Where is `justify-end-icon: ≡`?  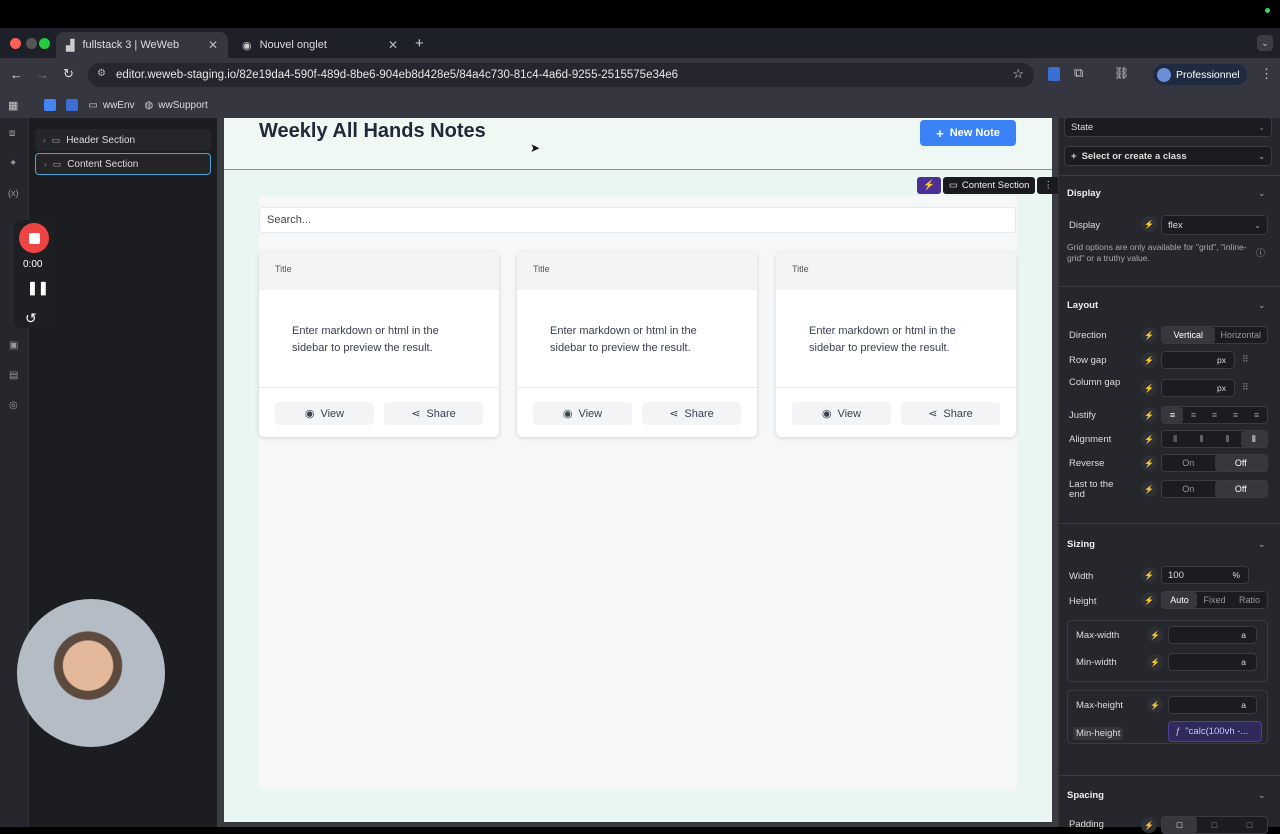
justify-end-icon: ≡ is located at coordinates (1214, 415).